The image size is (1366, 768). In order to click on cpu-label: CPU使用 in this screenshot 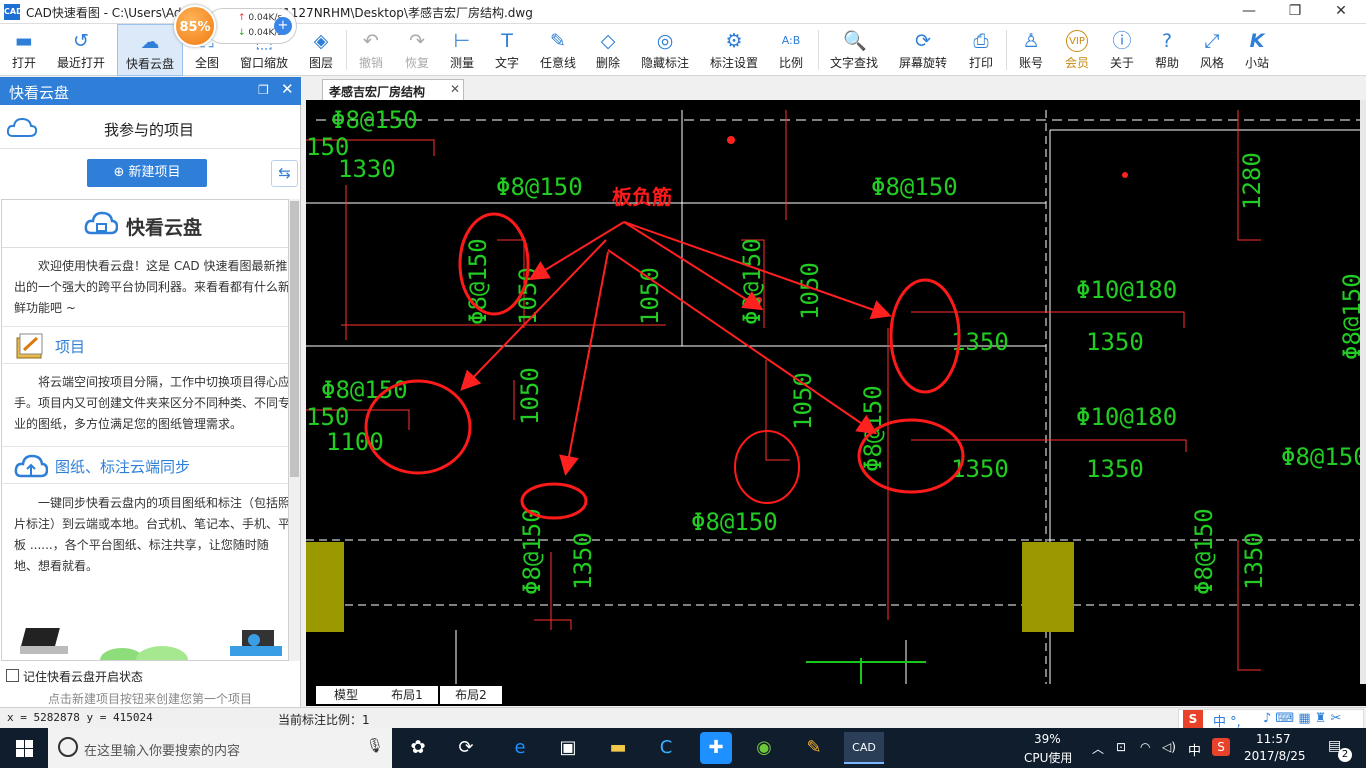, I will do `click(1048, 758)`.